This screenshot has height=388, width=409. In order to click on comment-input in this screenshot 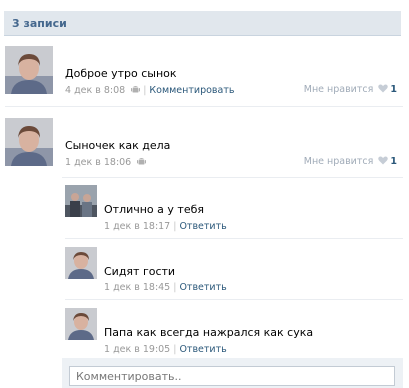, I will do `click(232, 376)`.